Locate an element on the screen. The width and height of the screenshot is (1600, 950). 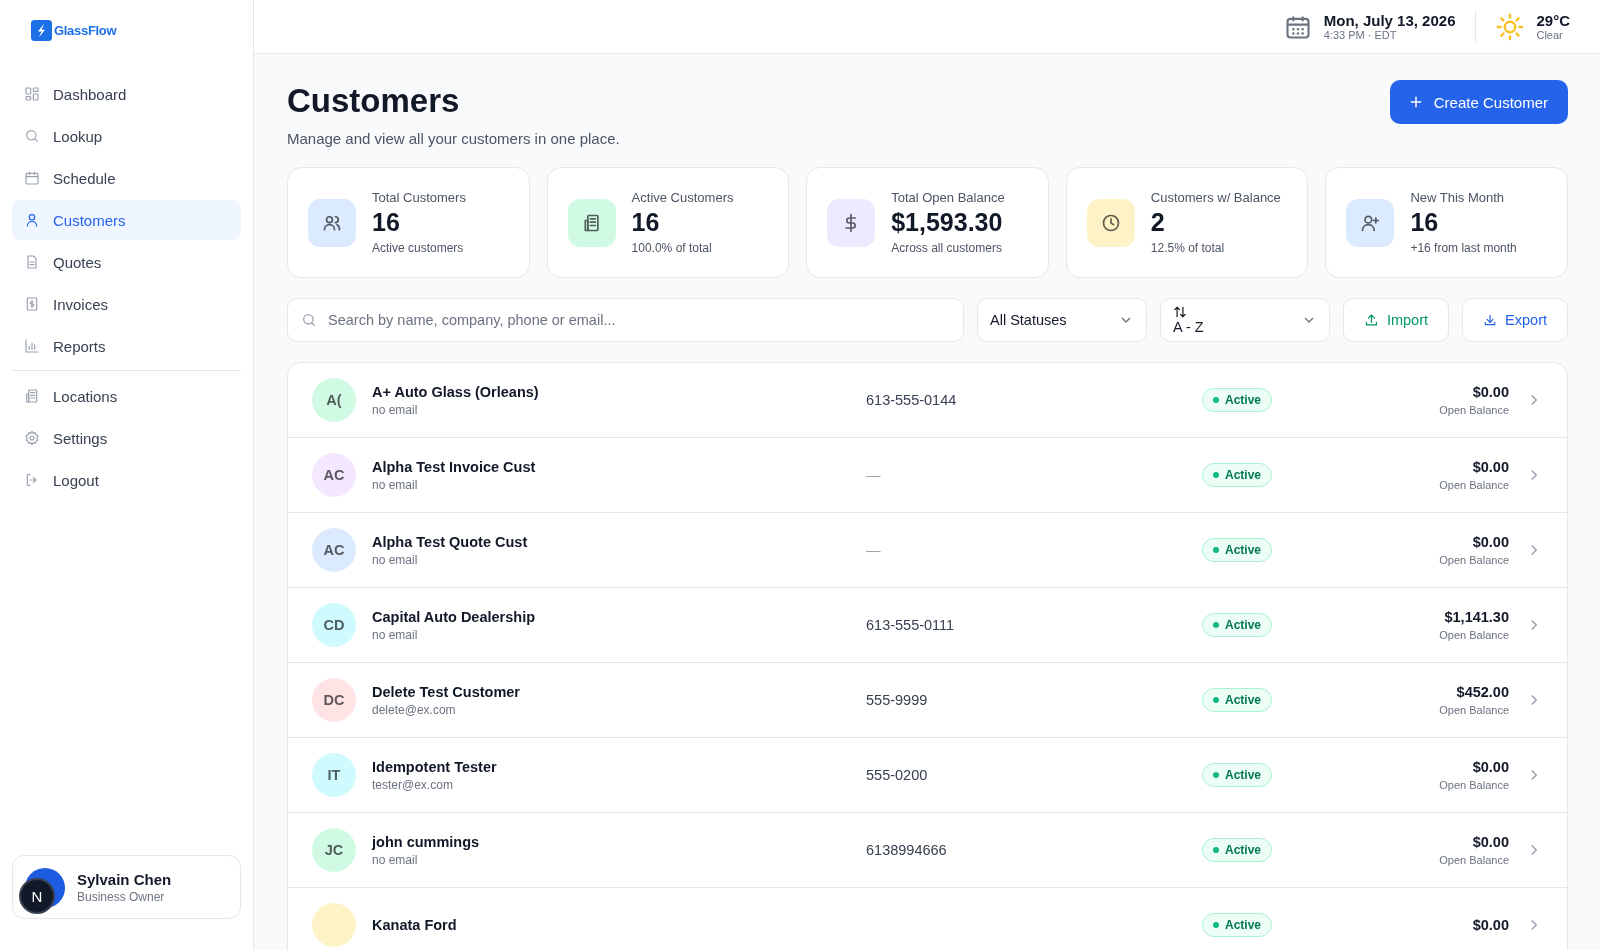
page-subtitle: Manage and view all your customers in one place. is located at coordinates (453, 138).